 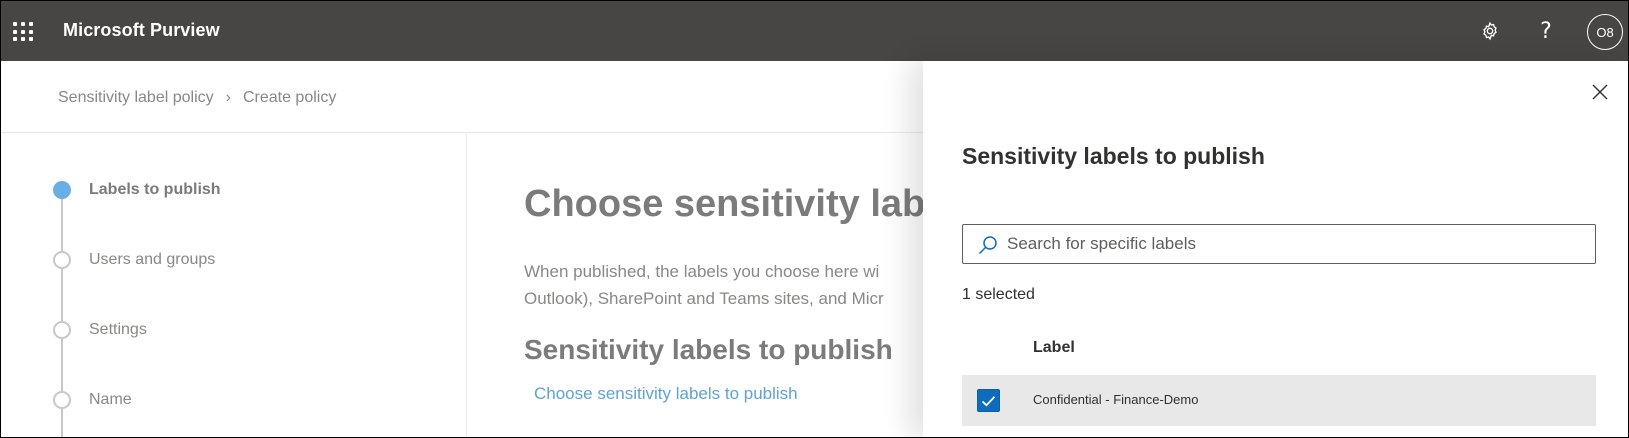 I want to click on search-input, so click(x=1297, y=244).